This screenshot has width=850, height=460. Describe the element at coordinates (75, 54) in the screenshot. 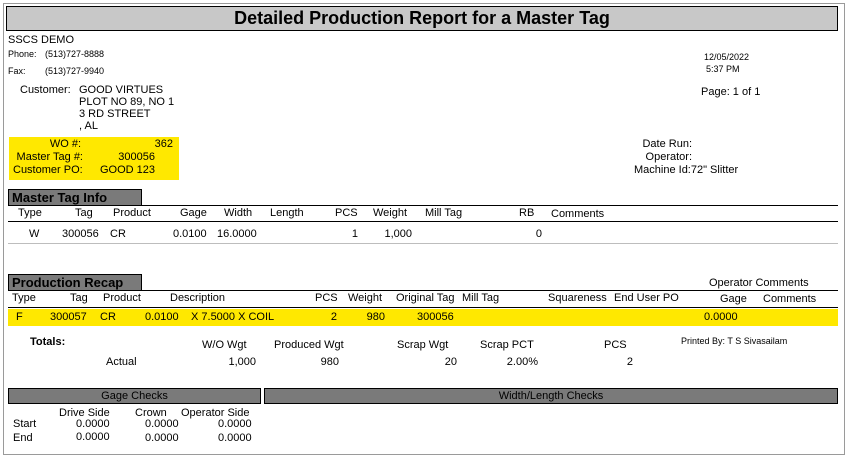

I see `phone-value: (513)727-8888` at that location.